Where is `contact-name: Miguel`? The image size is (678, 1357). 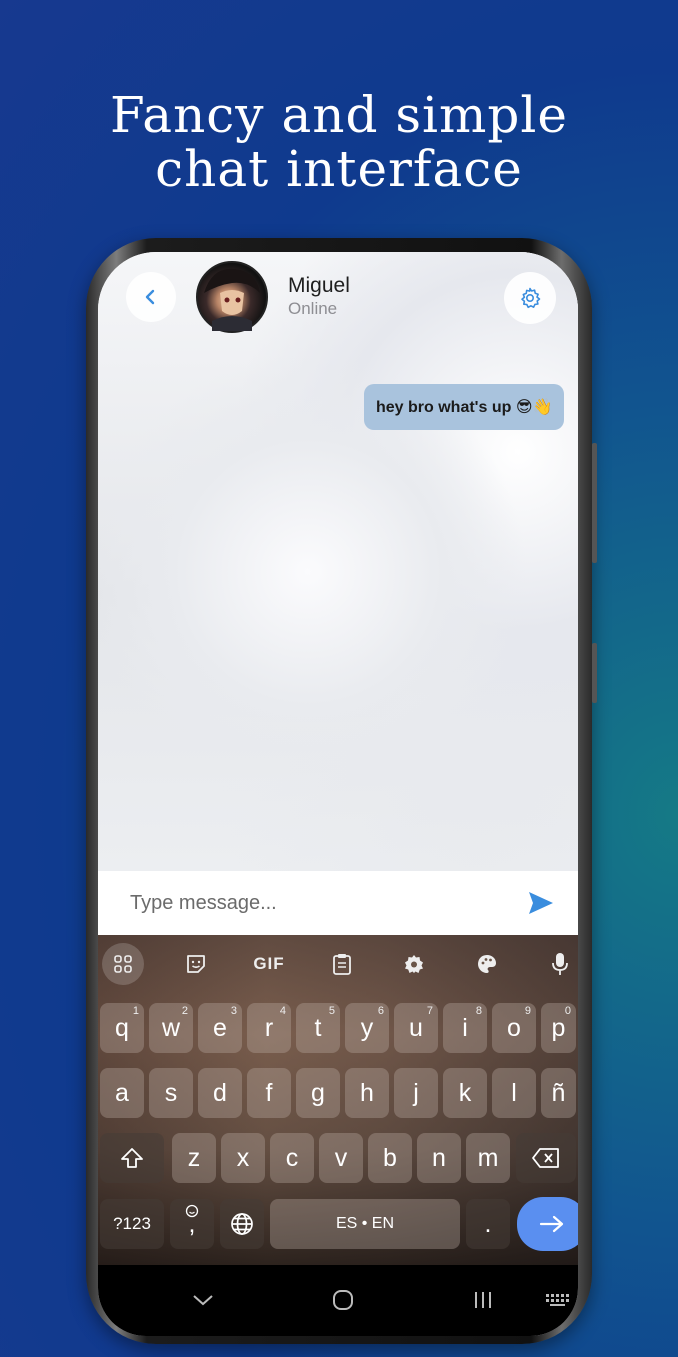
contact-name: Miguel is located at coordinates (319, 285).